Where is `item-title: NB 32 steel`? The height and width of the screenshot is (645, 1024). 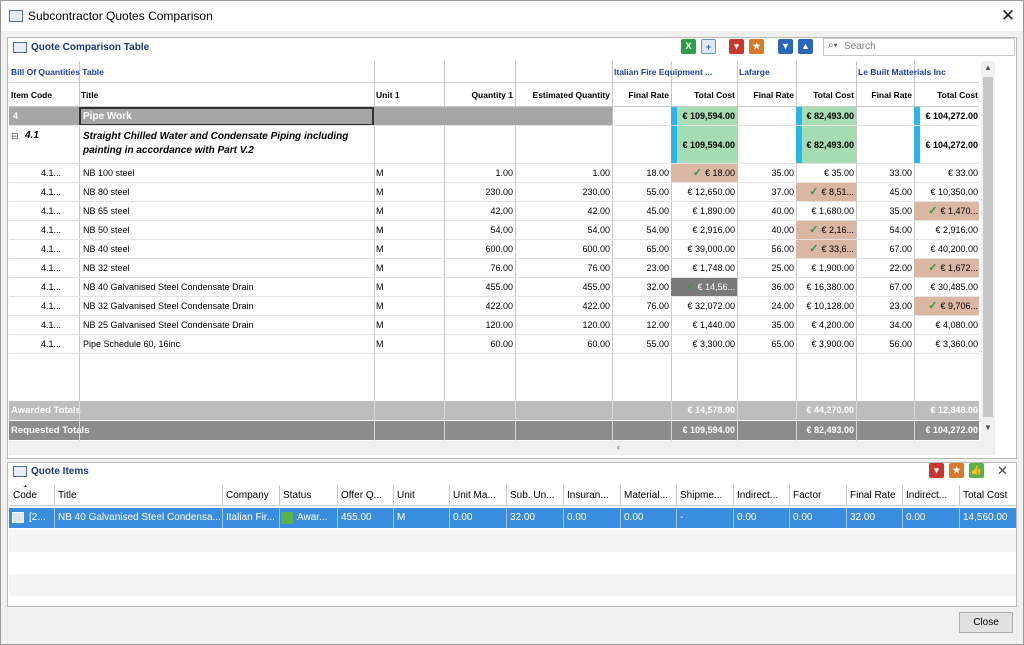 item-title: NB 32 steel is located at coordinates (227, 268).